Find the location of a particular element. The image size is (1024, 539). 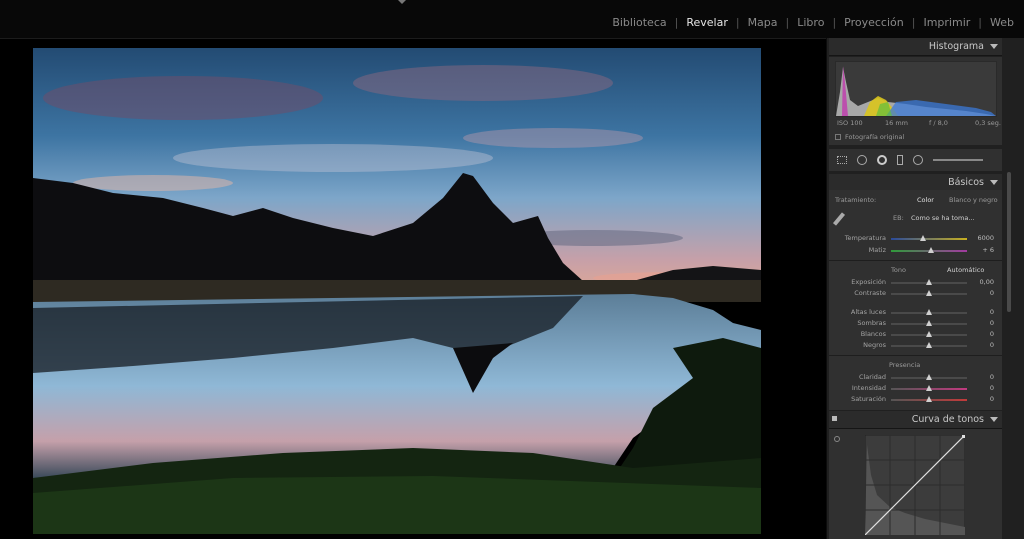

whites-value: 0 is located at coordinates (992, 334).